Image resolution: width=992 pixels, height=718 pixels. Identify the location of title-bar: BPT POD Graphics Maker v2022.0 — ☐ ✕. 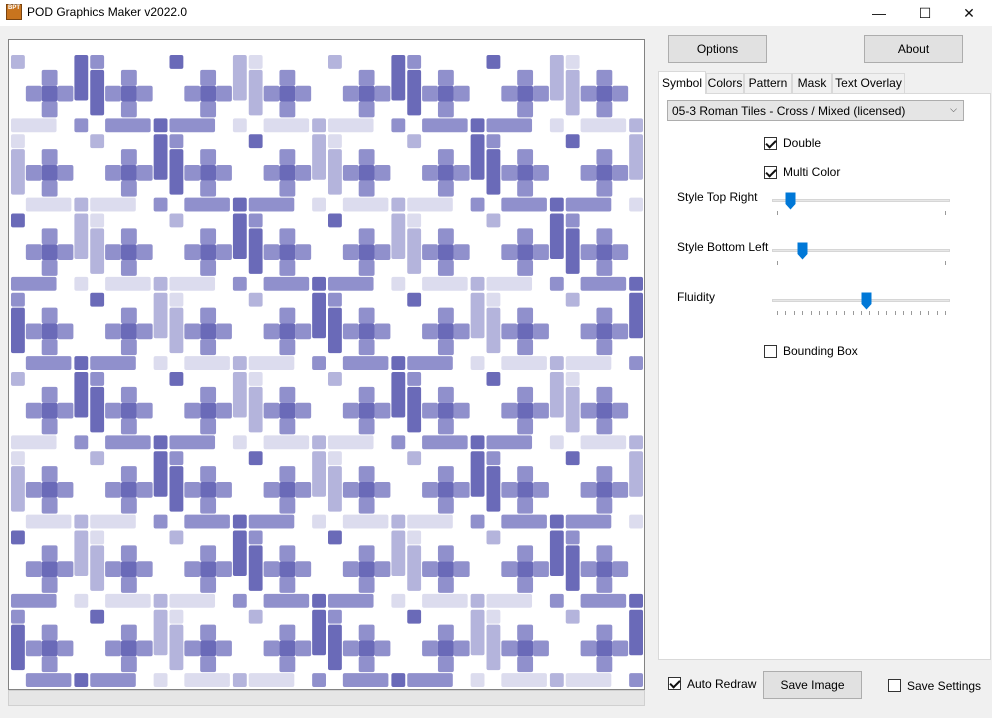
(496, 13).